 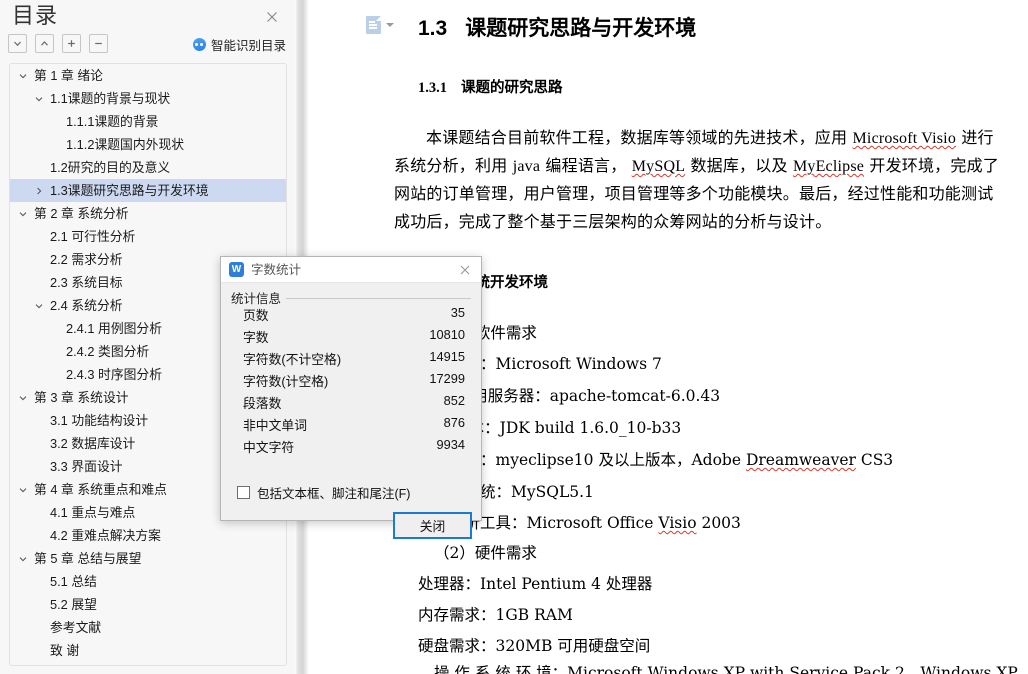 What do you see at coordinates (110, 98) in the screenshot?
I see `toc-item-label: 1.1课题的背景与现状` at bounding box center [110, 98].